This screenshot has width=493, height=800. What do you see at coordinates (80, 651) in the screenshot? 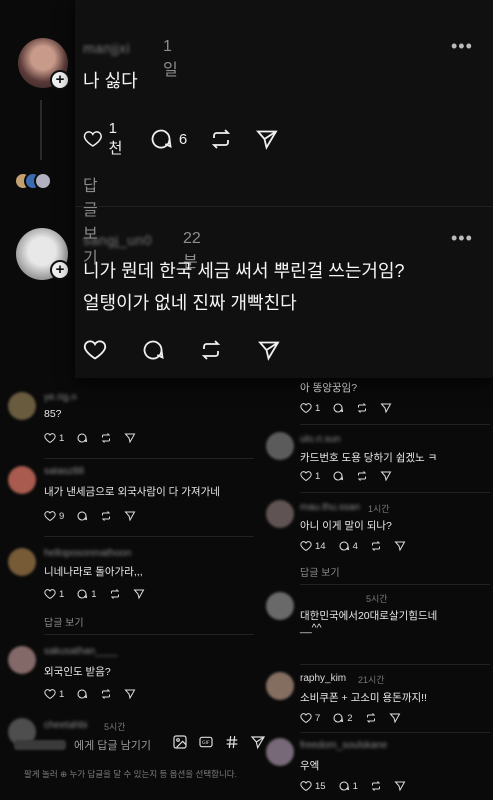
I see `username: sakusathan____` at bounding box center [80, 651].